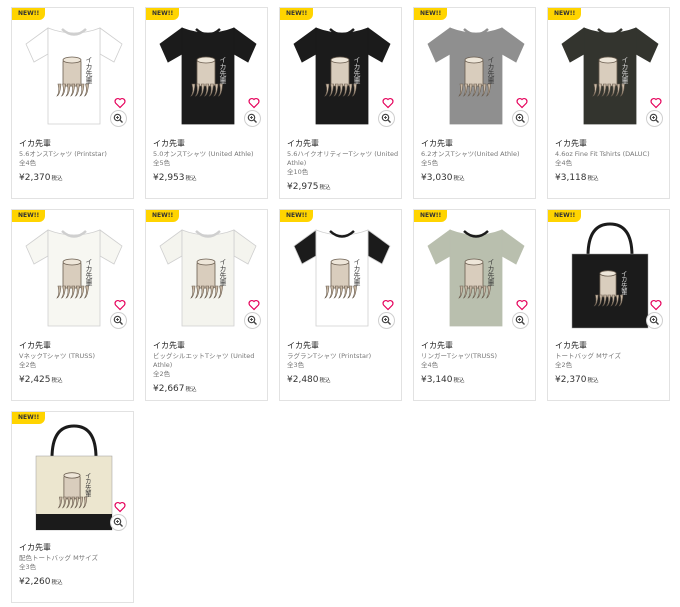  Describe the element at coordinates (303, 187) in the screenshot. I see `price-value: ¥2,975` at that location.